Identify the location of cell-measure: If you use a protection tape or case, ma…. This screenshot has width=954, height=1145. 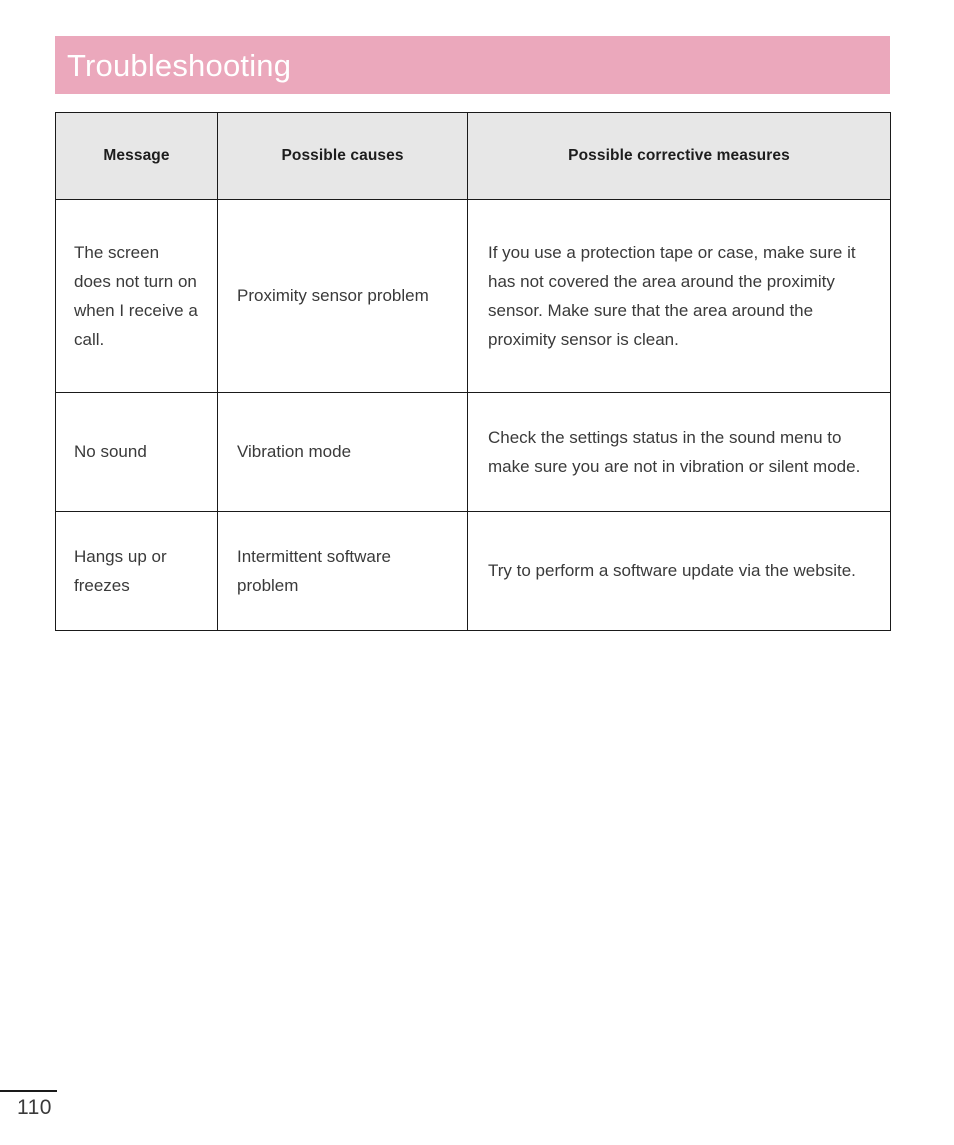
(679, 296).